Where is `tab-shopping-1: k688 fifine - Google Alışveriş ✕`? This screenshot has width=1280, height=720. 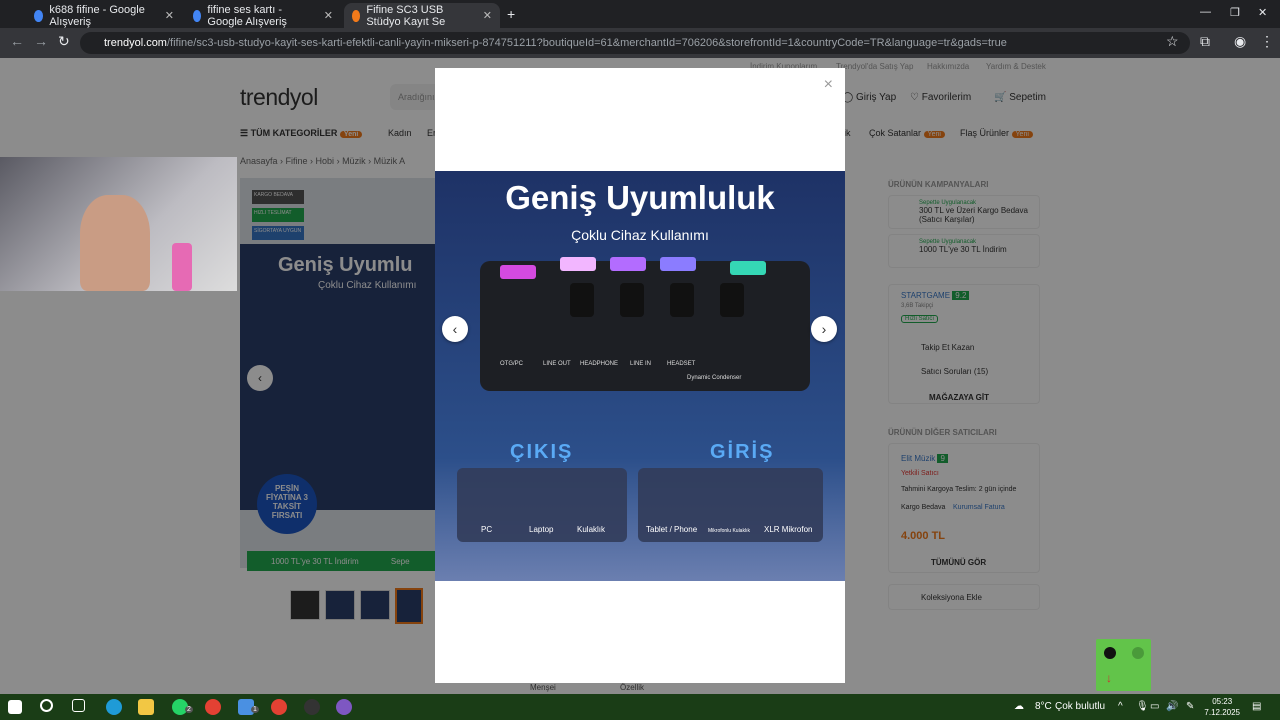
tab-shopping-1: k688 fifine - Google Alışveriş ✕ is located at coordinates (104, 15).